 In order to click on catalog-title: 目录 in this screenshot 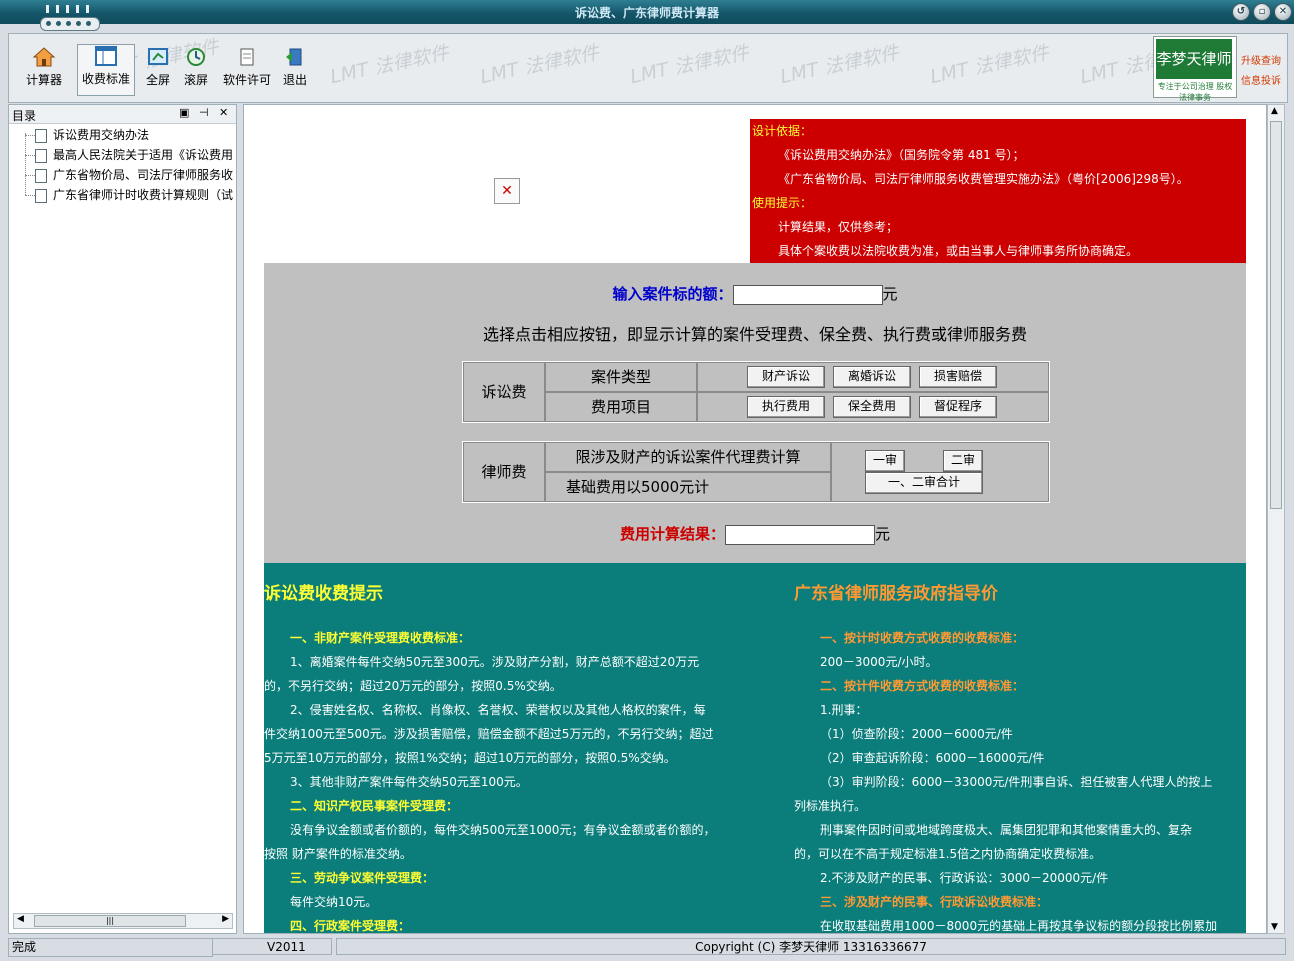, I will do `click(24, 116)`.